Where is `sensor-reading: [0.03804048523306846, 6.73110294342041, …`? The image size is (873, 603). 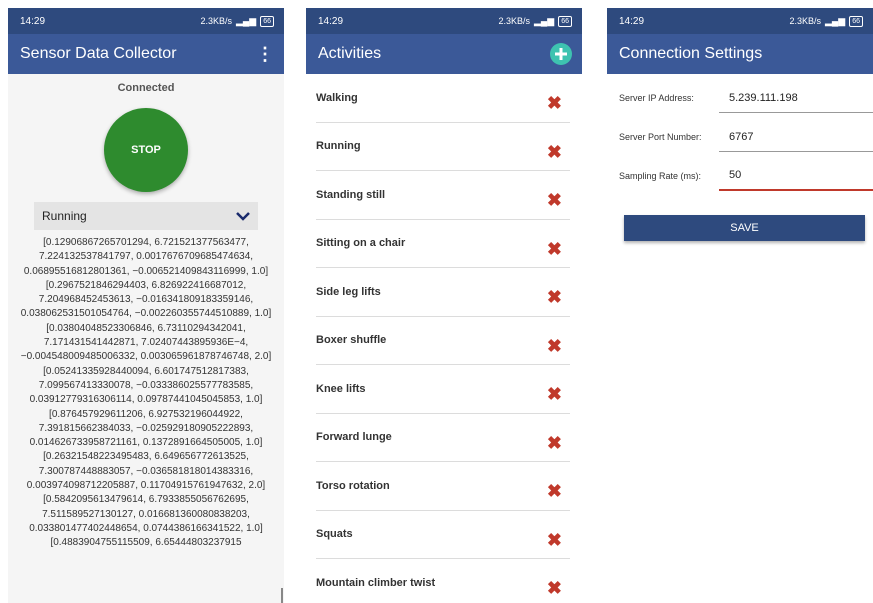 sensor-reading: [0.03804048523306846, 6.73110294342041, … is located at coordinates (146, 342).